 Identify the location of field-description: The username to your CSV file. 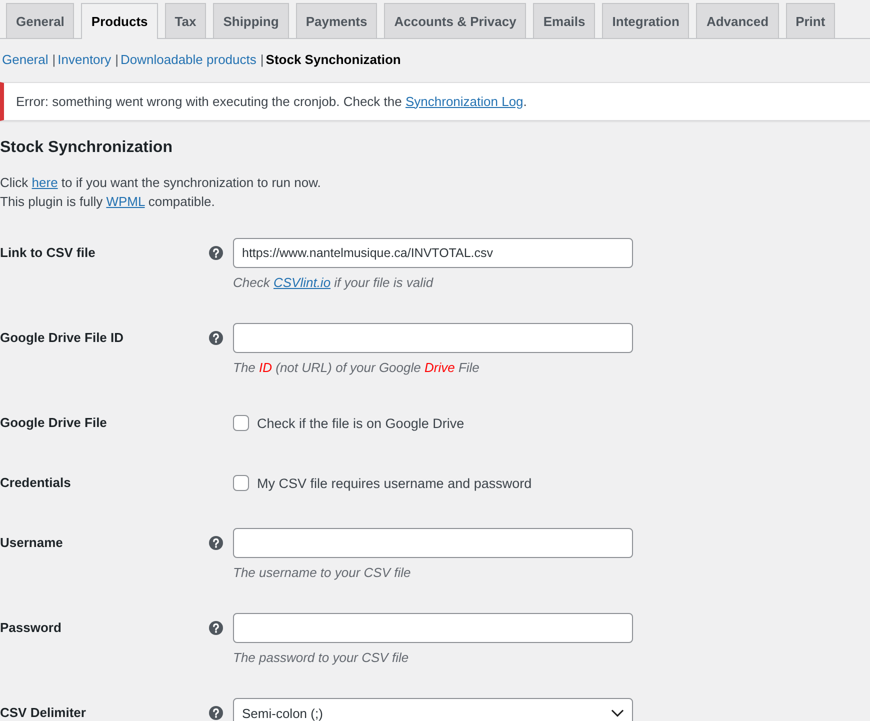
(322, 573).